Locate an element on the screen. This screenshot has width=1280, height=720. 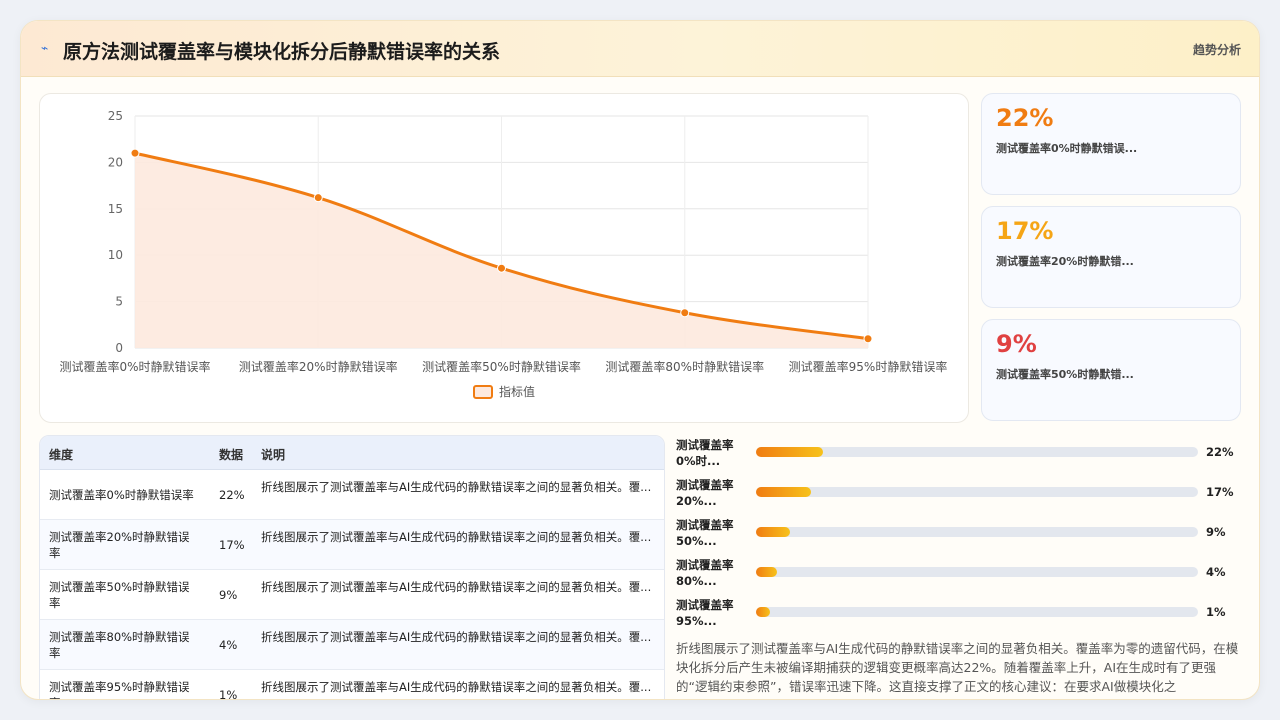
y-tick-label: 10 is located at coordinates (115, 255).